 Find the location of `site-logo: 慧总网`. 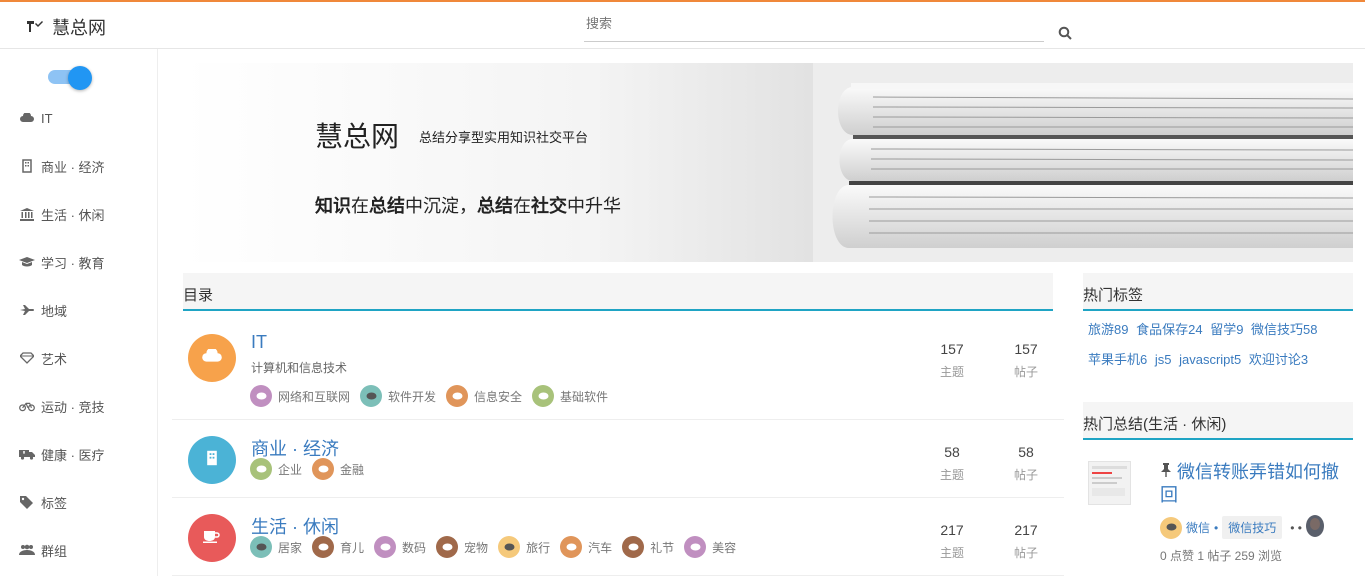

site-logo: 慧总网 is located at coordinates (66, 27).